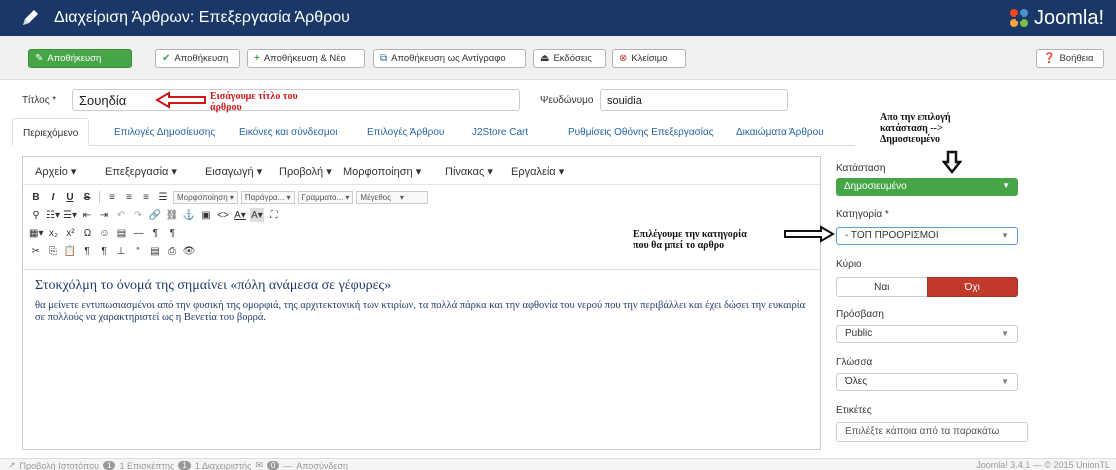 This screenshot has height=470, width=1116. Describe the element at coordinates (121, 251) in the screenshot. I see `insert-date-icon: ⊥` at that location.